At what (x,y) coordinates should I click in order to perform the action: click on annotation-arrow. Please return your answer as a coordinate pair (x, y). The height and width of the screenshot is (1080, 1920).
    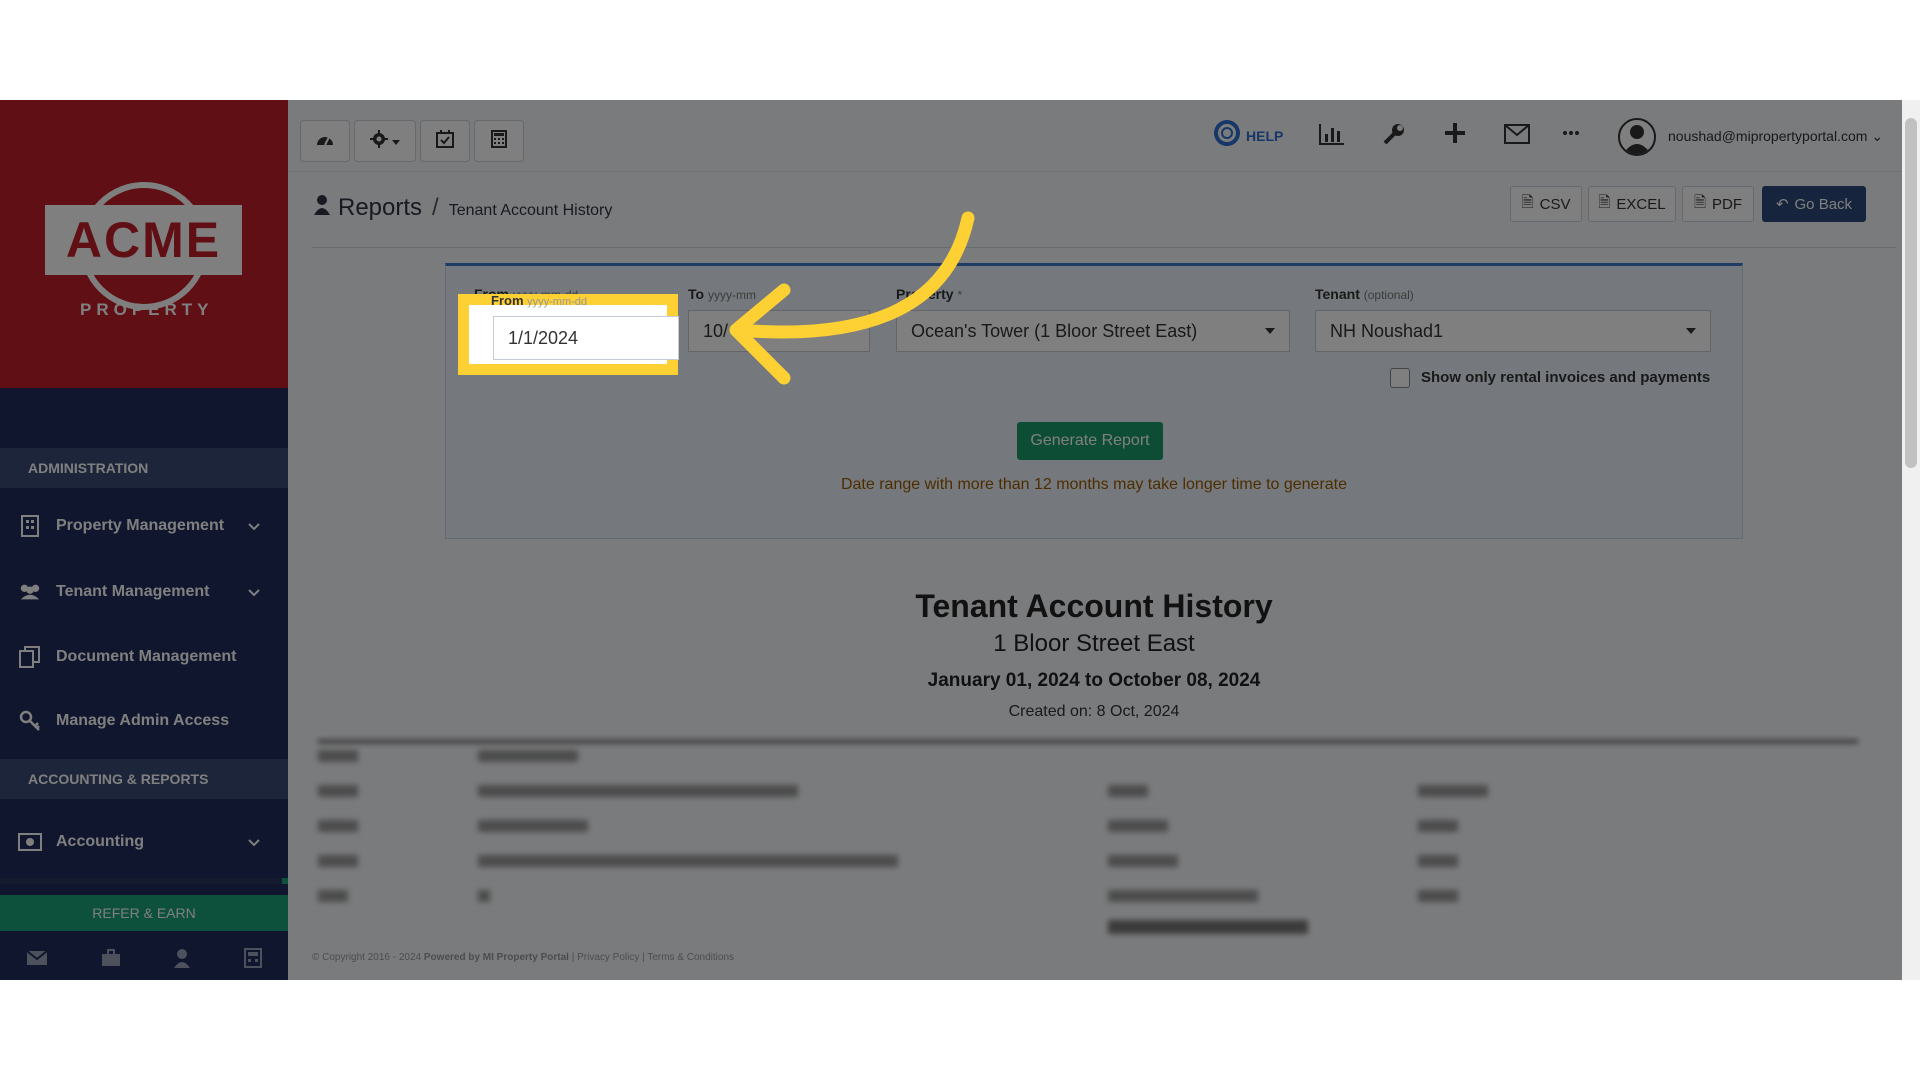
    Looking at the image, I should click on (852, 298).